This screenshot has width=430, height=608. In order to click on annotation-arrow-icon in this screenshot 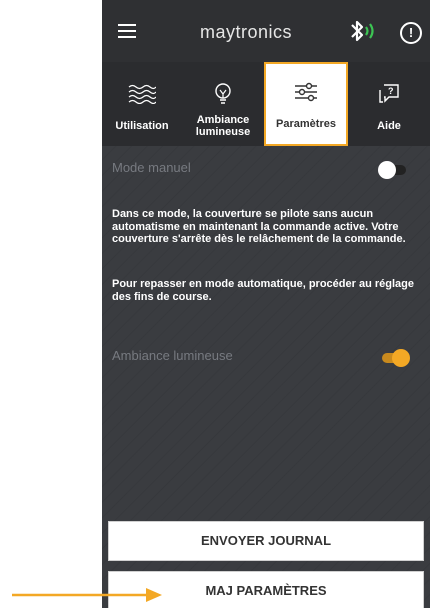, I will do `click(87, 595)`.